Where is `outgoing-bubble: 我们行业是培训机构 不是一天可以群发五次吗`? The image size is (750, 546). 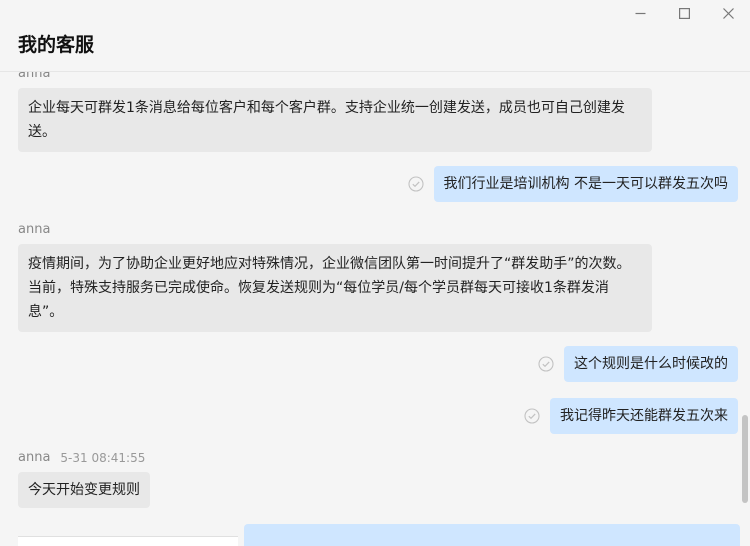
outgoing-bubble: 我们行业是培训机构 不是一天可以群发五次吗 is located at coordinates (585, 184).